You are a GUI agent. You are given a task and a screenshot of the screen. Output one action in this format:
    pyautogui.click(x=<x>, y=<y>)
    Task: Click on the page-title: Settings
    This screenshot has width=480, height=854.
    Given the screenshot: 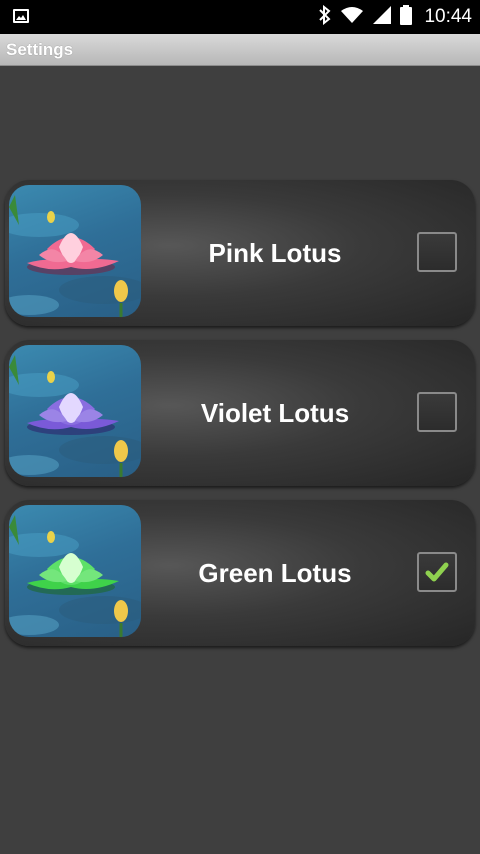 What is the action you would take?
    pyautogui.click(x=40, y=49)
    